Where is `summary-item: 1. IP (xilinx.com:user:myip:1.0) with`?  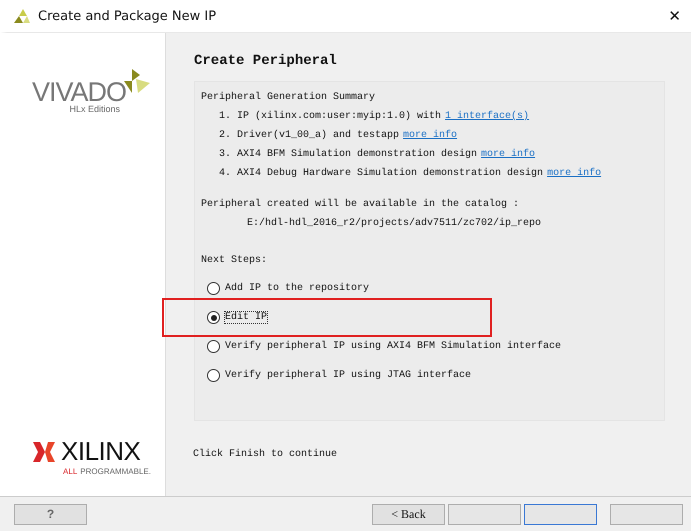 summary-item: 1. IP (xilinx.com:user:myip:1.0) with is located at coordinates (330, 117).